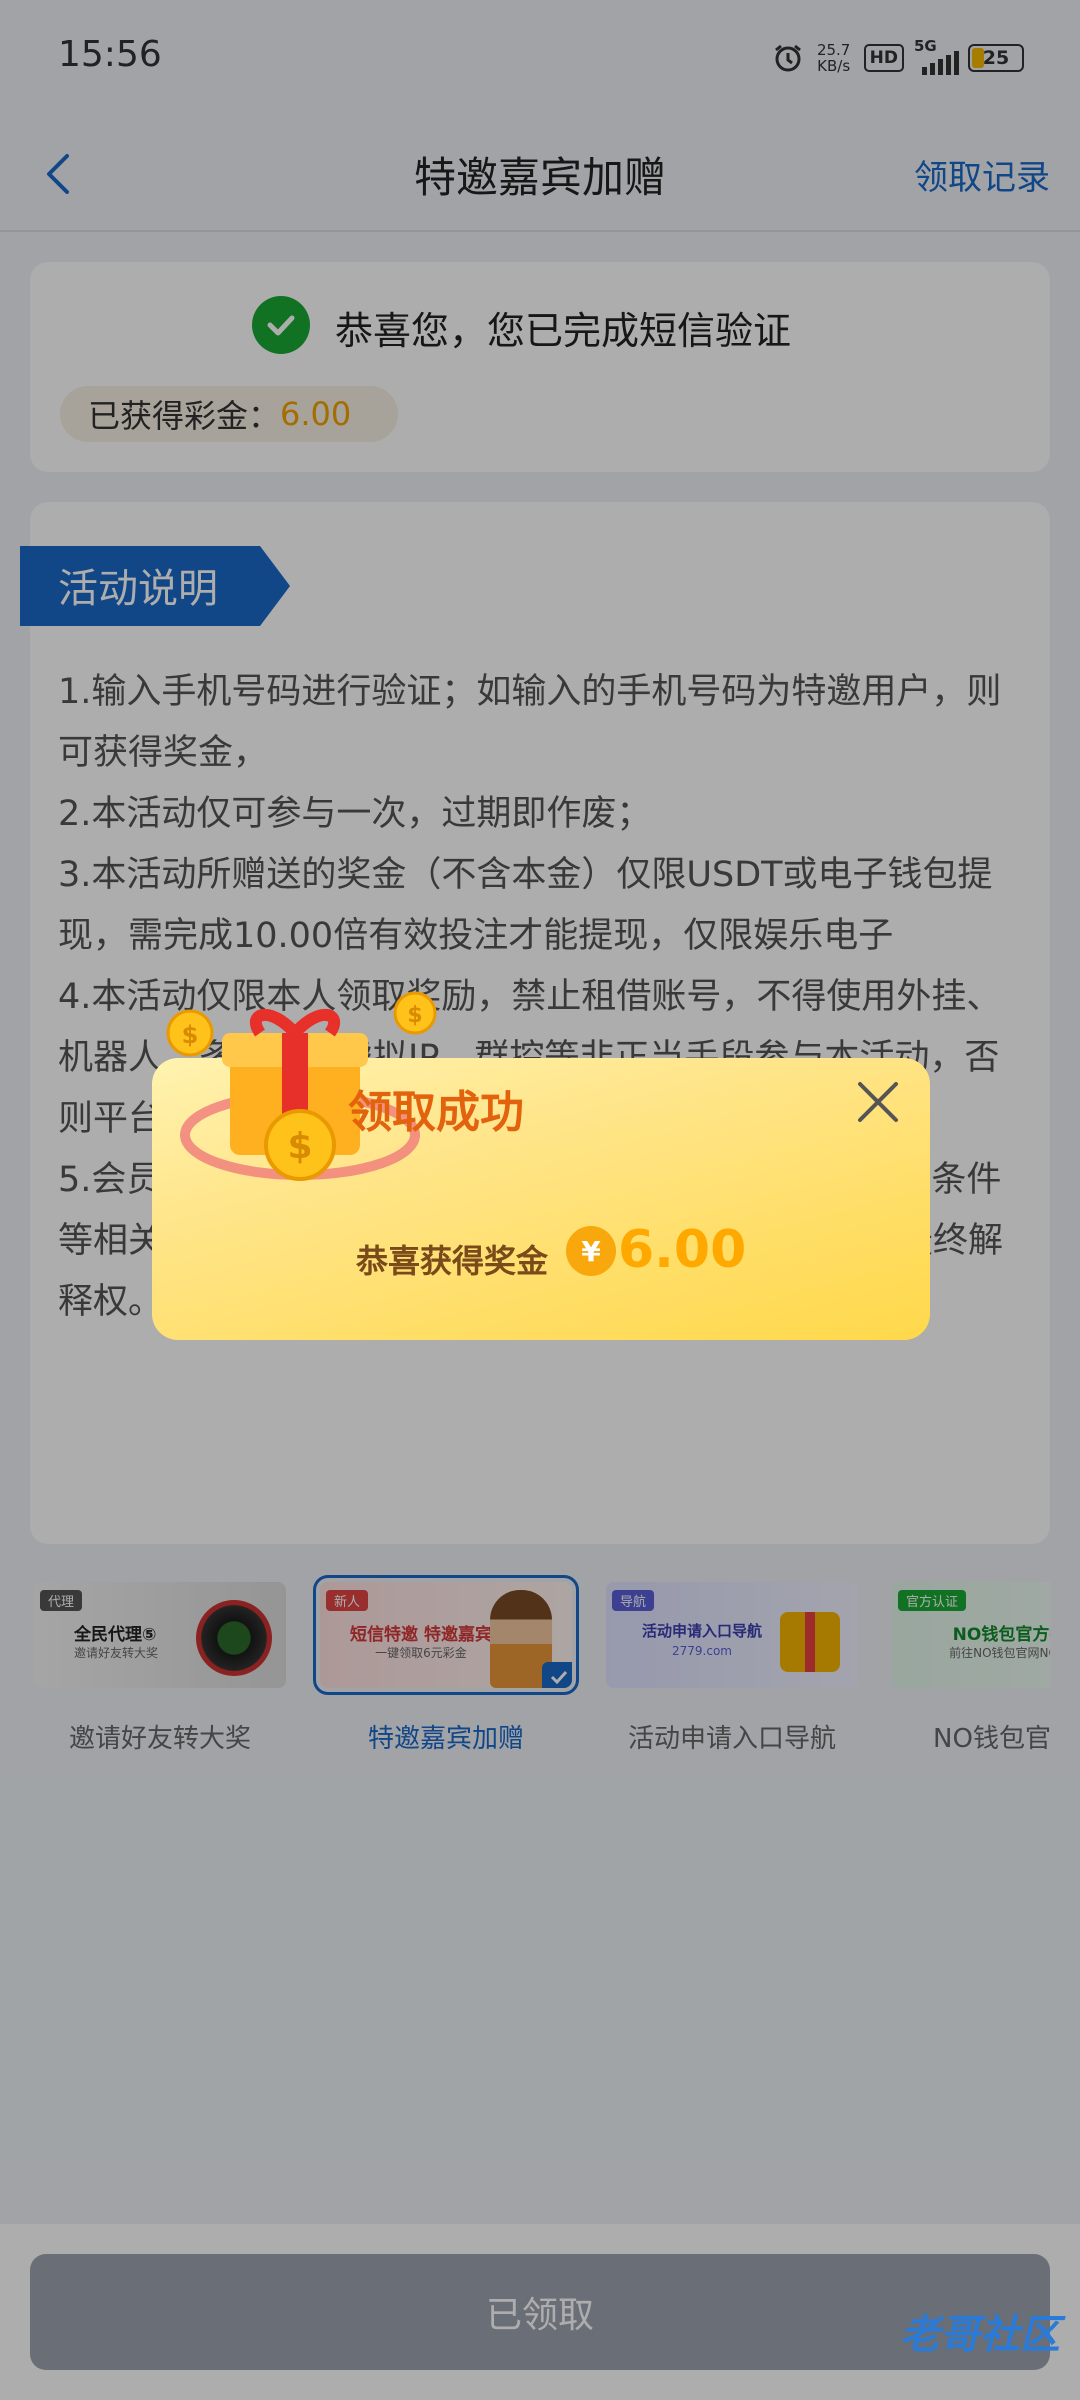 This screenshot has width=1080, height=2400. Describe the element at coordinates (436, 1112) in the screenshot. I see `popup-title: 领取成功` at that location.